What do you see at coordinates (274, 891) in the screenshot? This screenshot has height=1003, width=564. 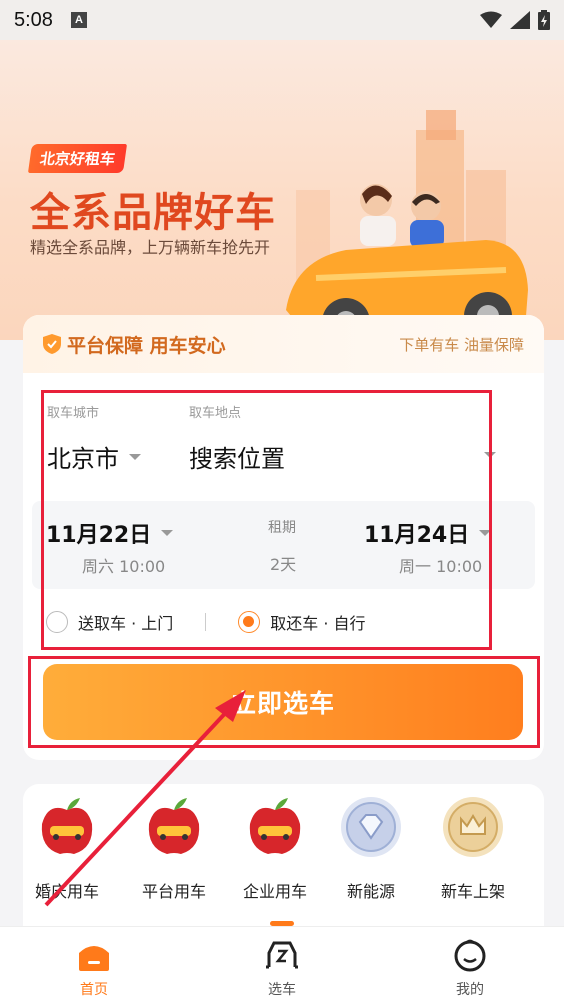 I see `service-label: 企业用车` at bounding box center [274, 891].